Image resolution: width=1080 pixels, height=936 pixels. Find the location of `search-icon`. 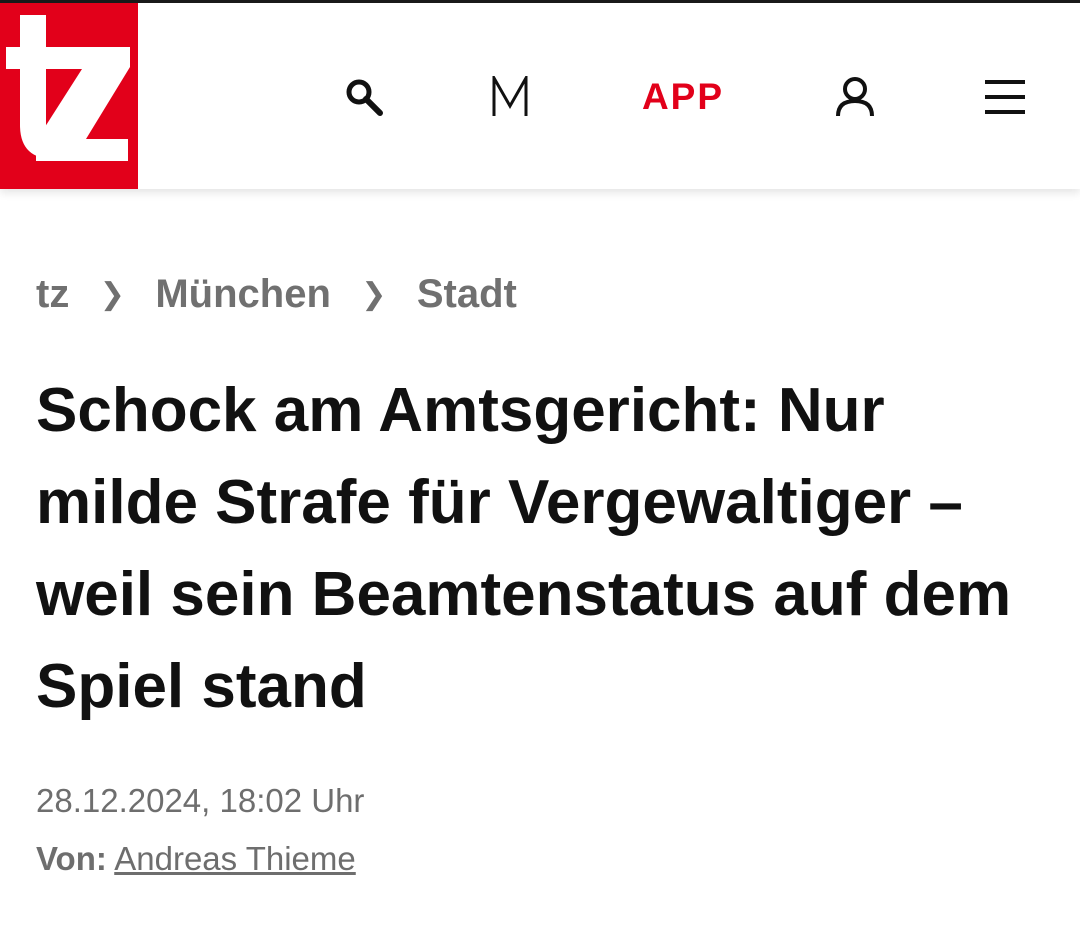

search-icon is located at coordinates (364, 97).